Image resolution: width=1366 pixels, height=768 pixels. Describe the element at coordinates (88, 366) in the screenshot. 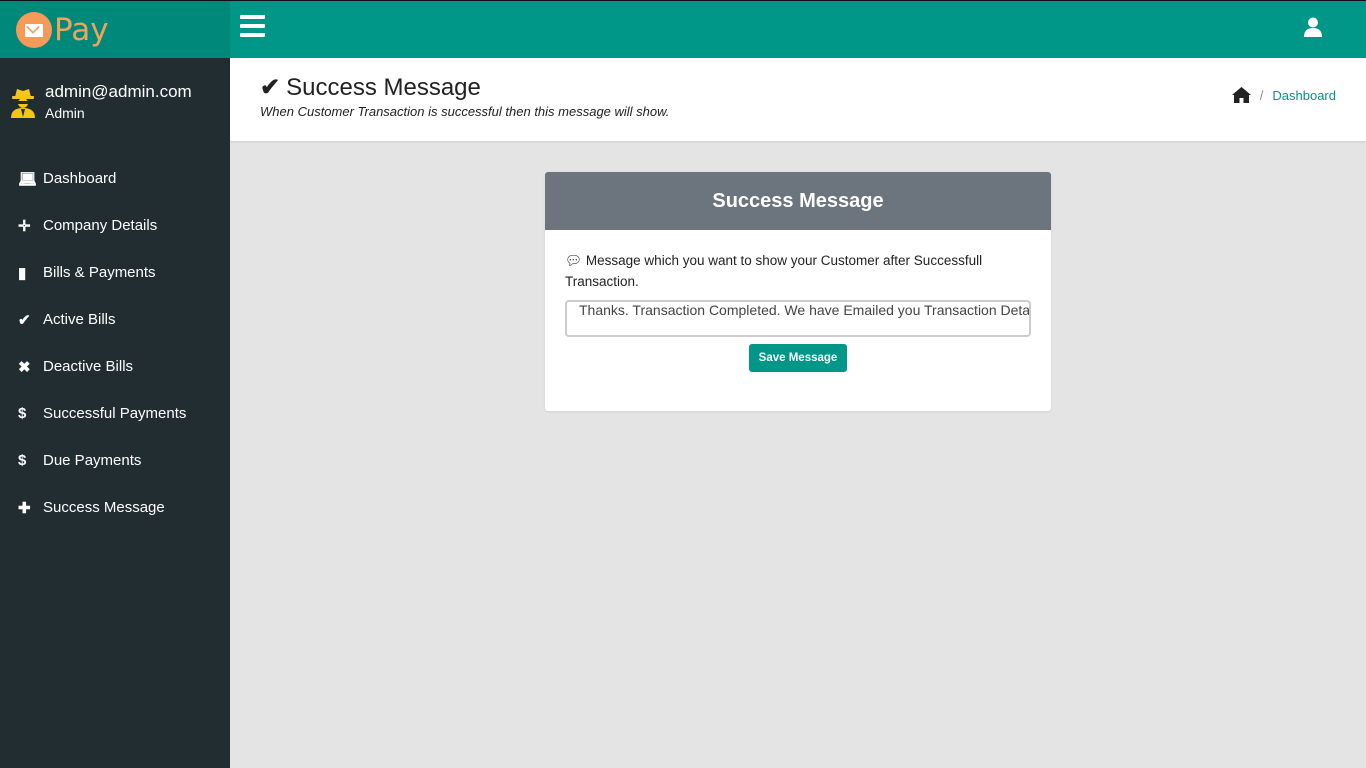

I see `sidebar-item-label: Deactive Bills` at that location.